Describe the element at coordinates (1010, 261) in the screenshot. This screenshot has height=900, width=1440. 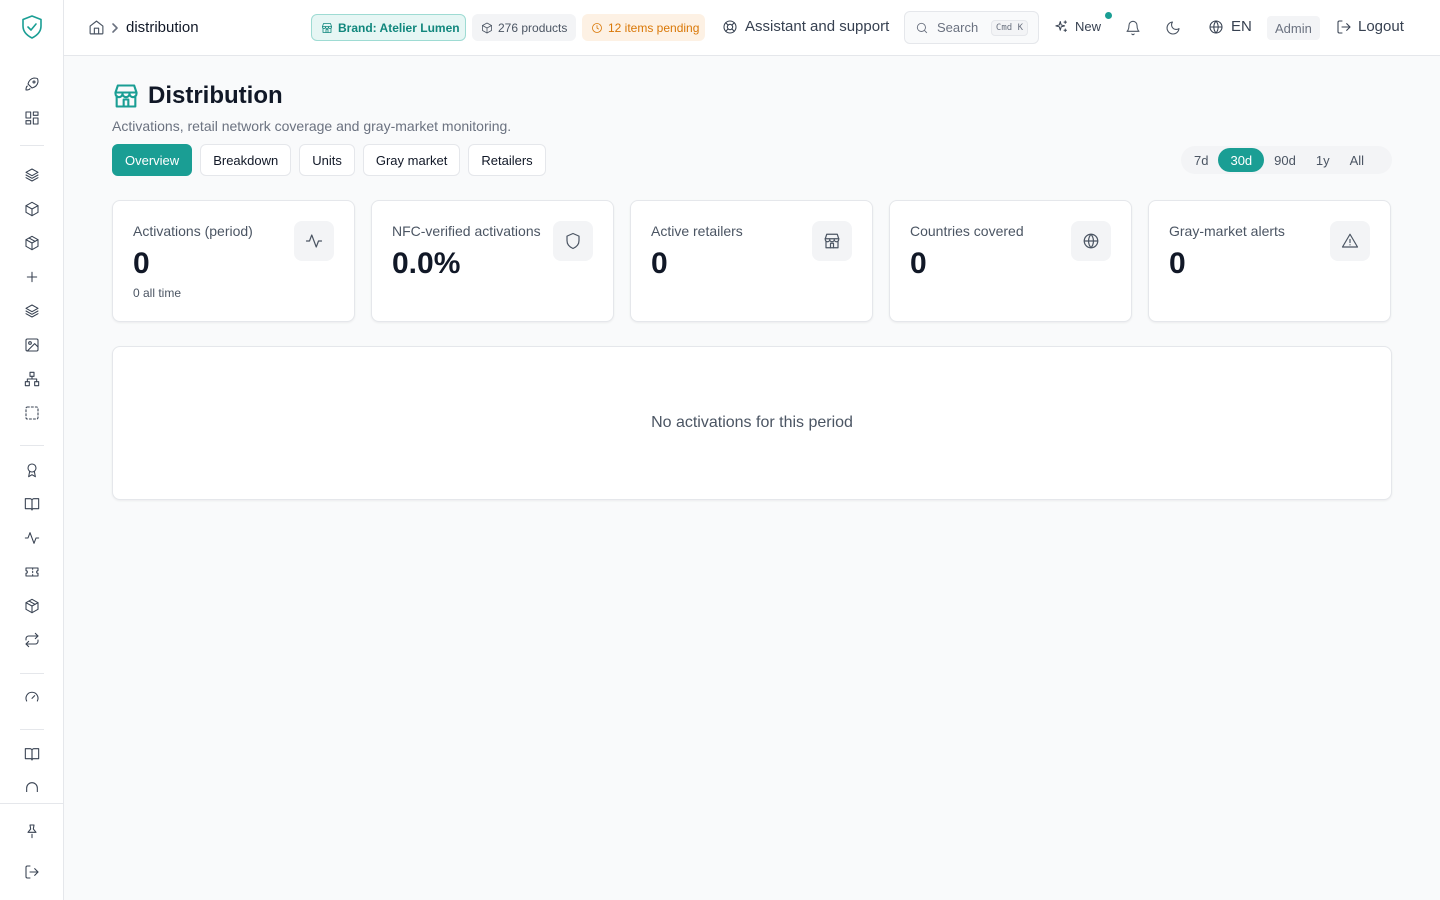
I see `stat-card-countries-covered: Countries covered 0` at that location.